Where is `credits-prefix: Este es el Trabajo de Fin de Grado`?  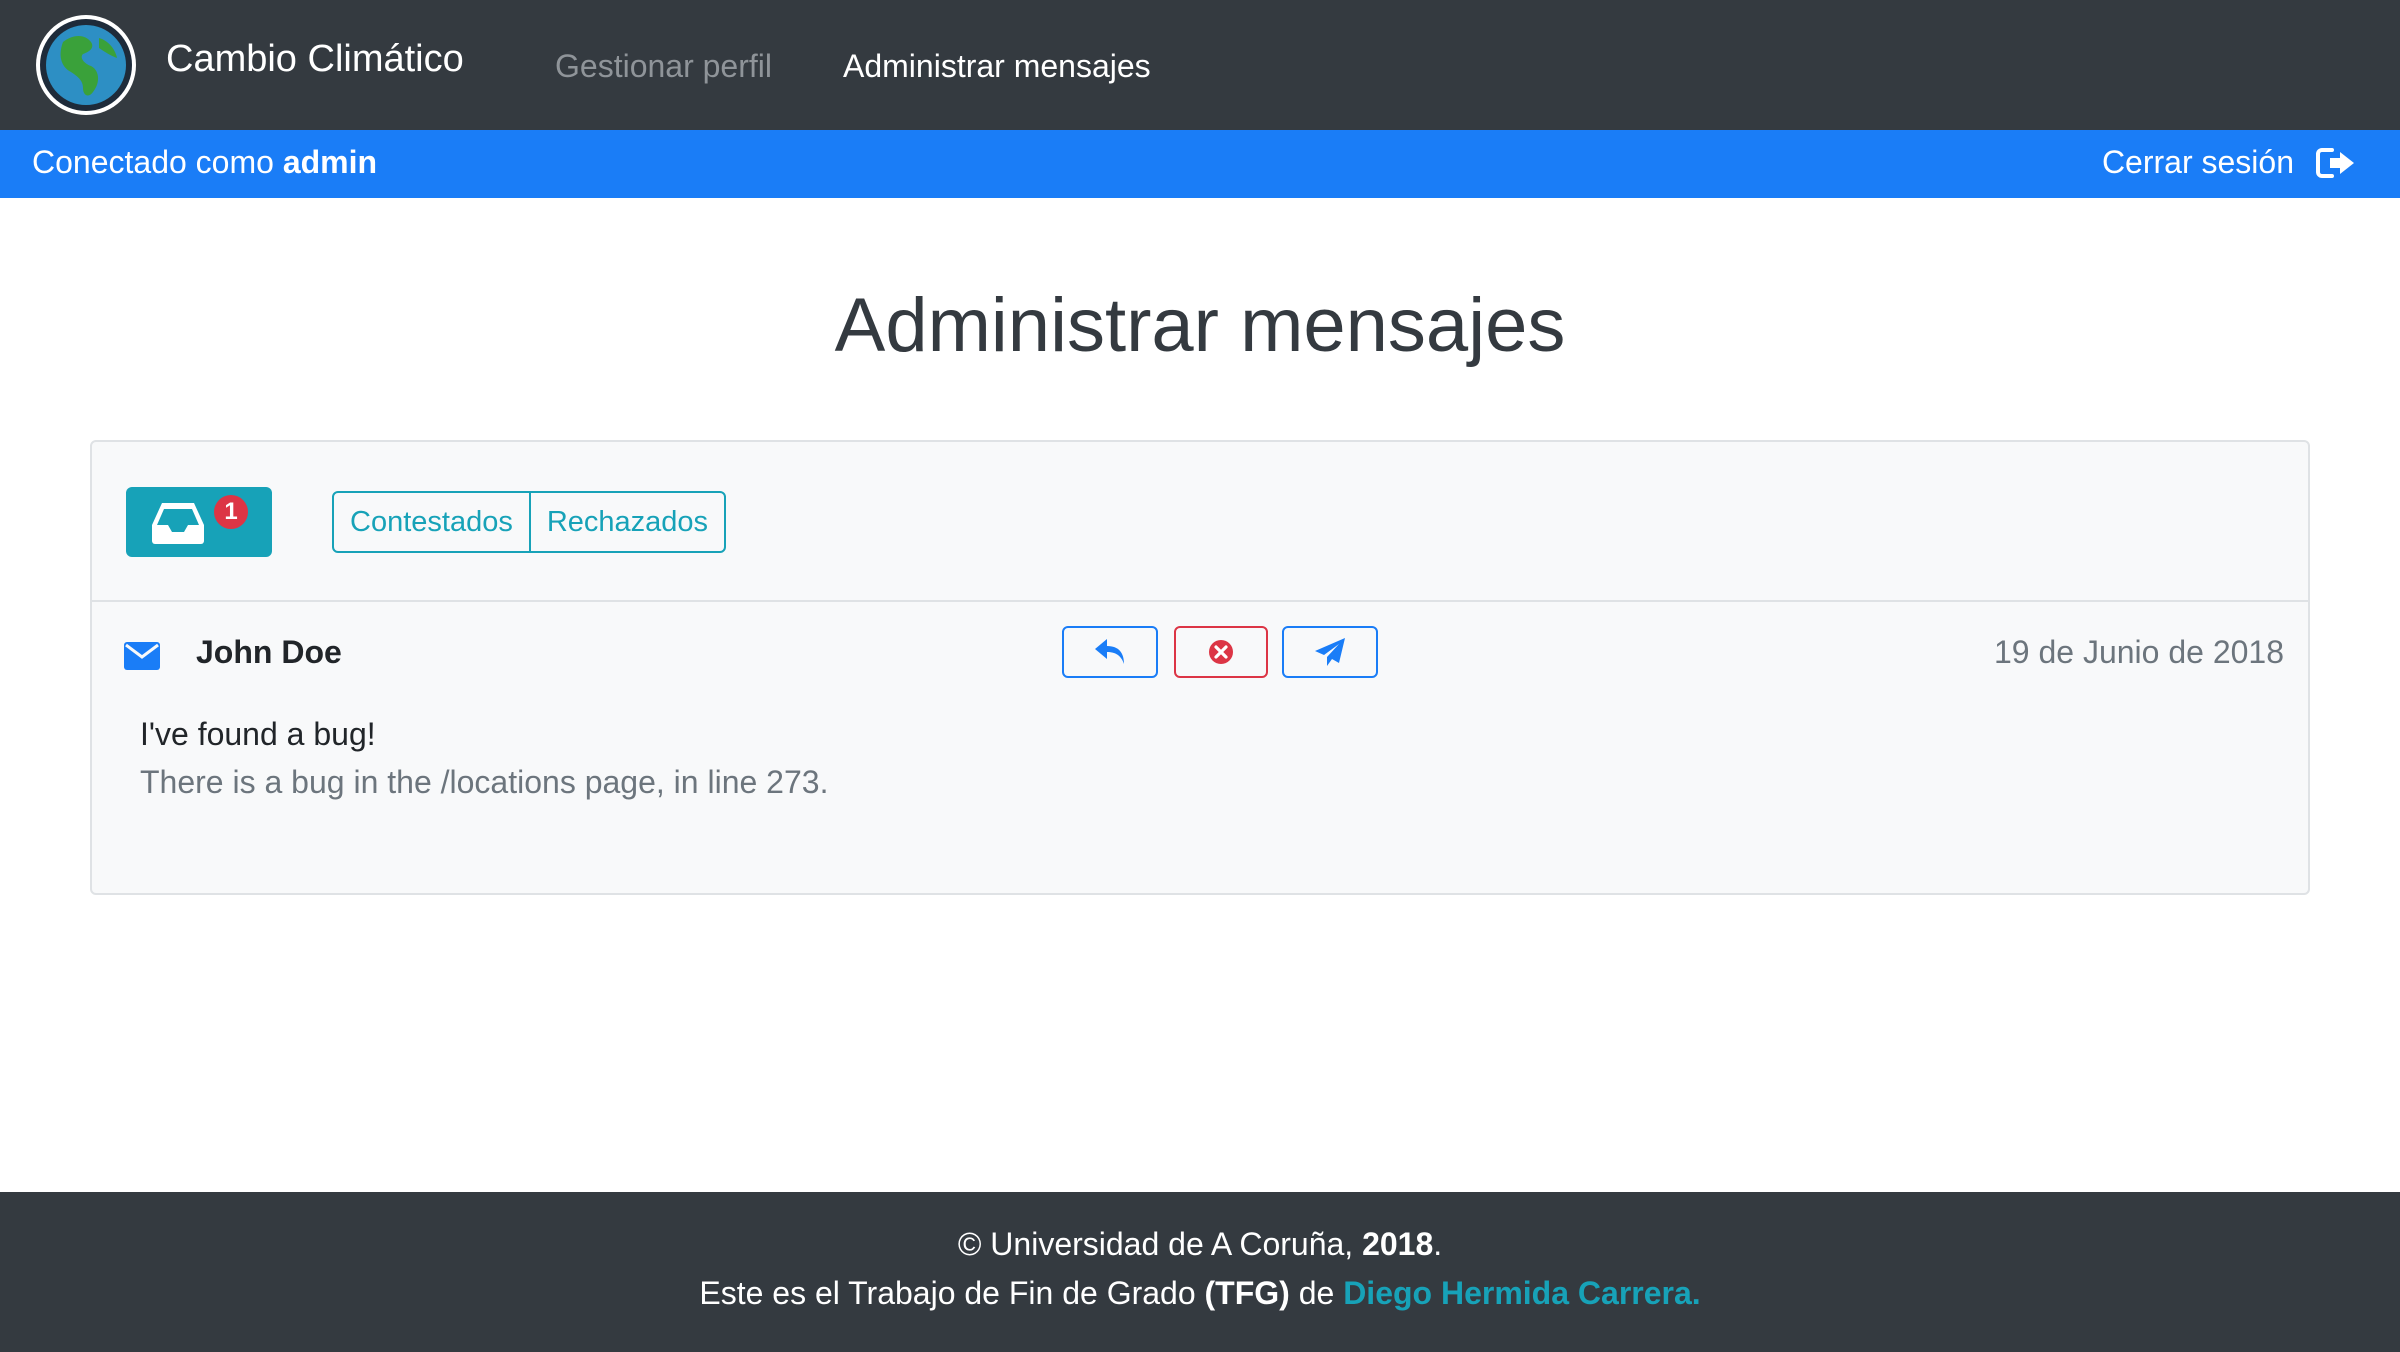 credits-prefix: Este es el Trabajo de Fin de Grado is located at coordinates (947, 1293).